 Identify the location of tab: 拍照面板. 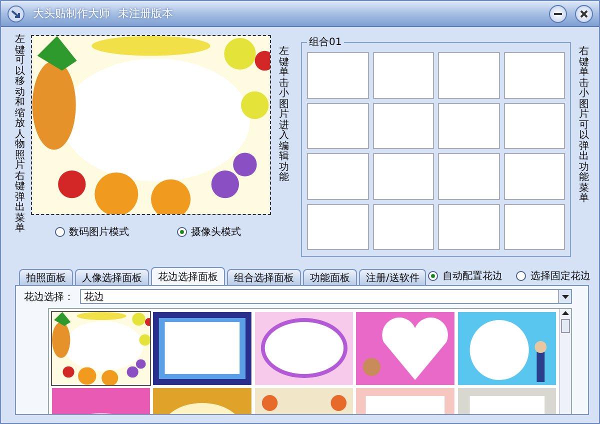
(46, 277).